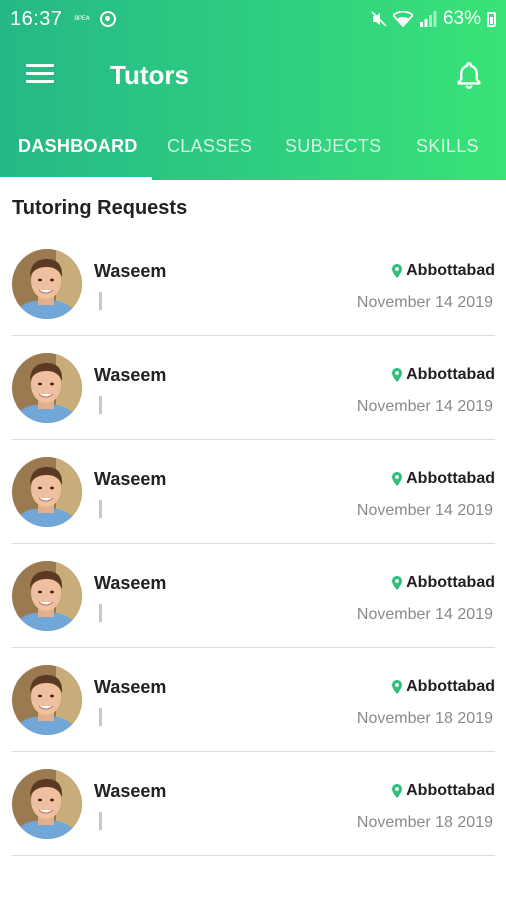 This screenshot has height=900, width=506. Describe the element at coordinates (253, 154) in the screenshot. I see `tab-bar: DASHBOARD CLASSES SUBJECTS SKILLS` at that location.